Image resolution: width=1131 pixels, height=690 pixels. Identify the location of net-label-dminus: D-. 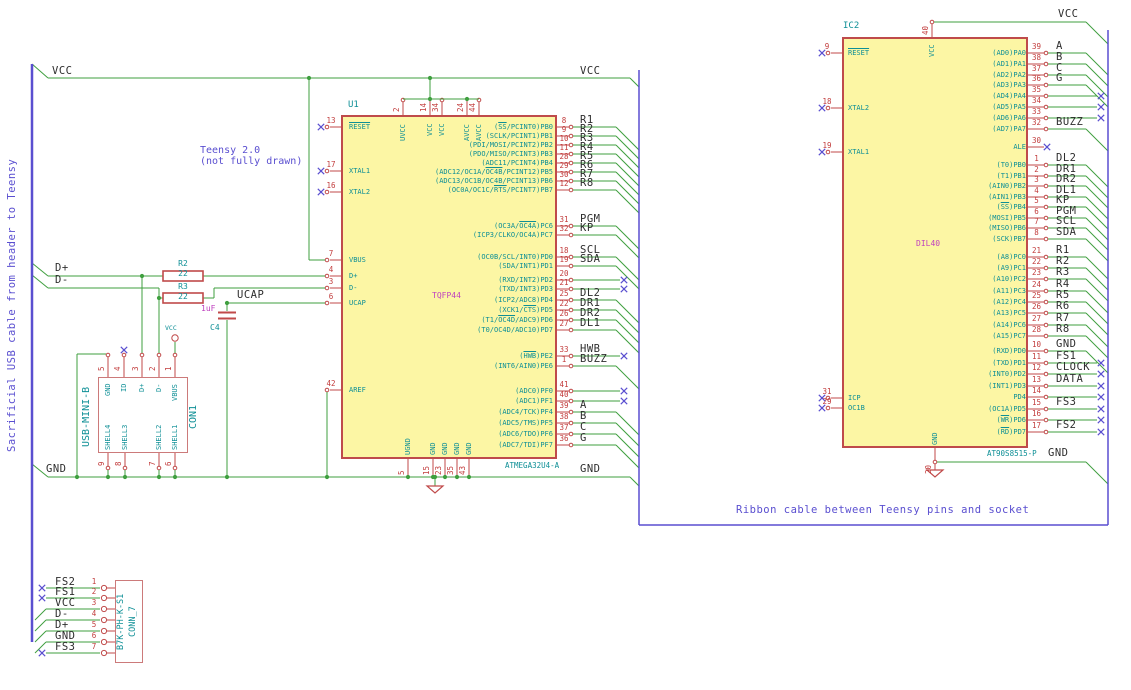
(62, 280).